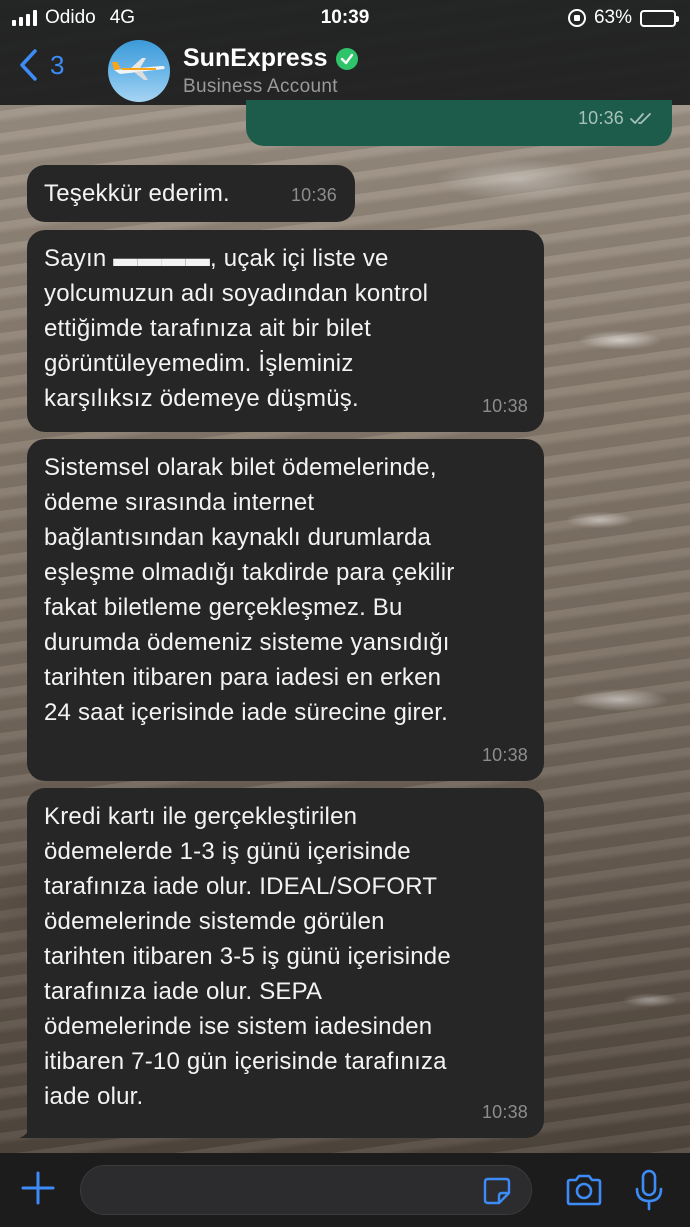 Image resolution: width=690 pixels, height=1227 pixels. Describe the element at coordinates (600, 118) in the screenshot. I see `message-time-label: 10:36` at that location.